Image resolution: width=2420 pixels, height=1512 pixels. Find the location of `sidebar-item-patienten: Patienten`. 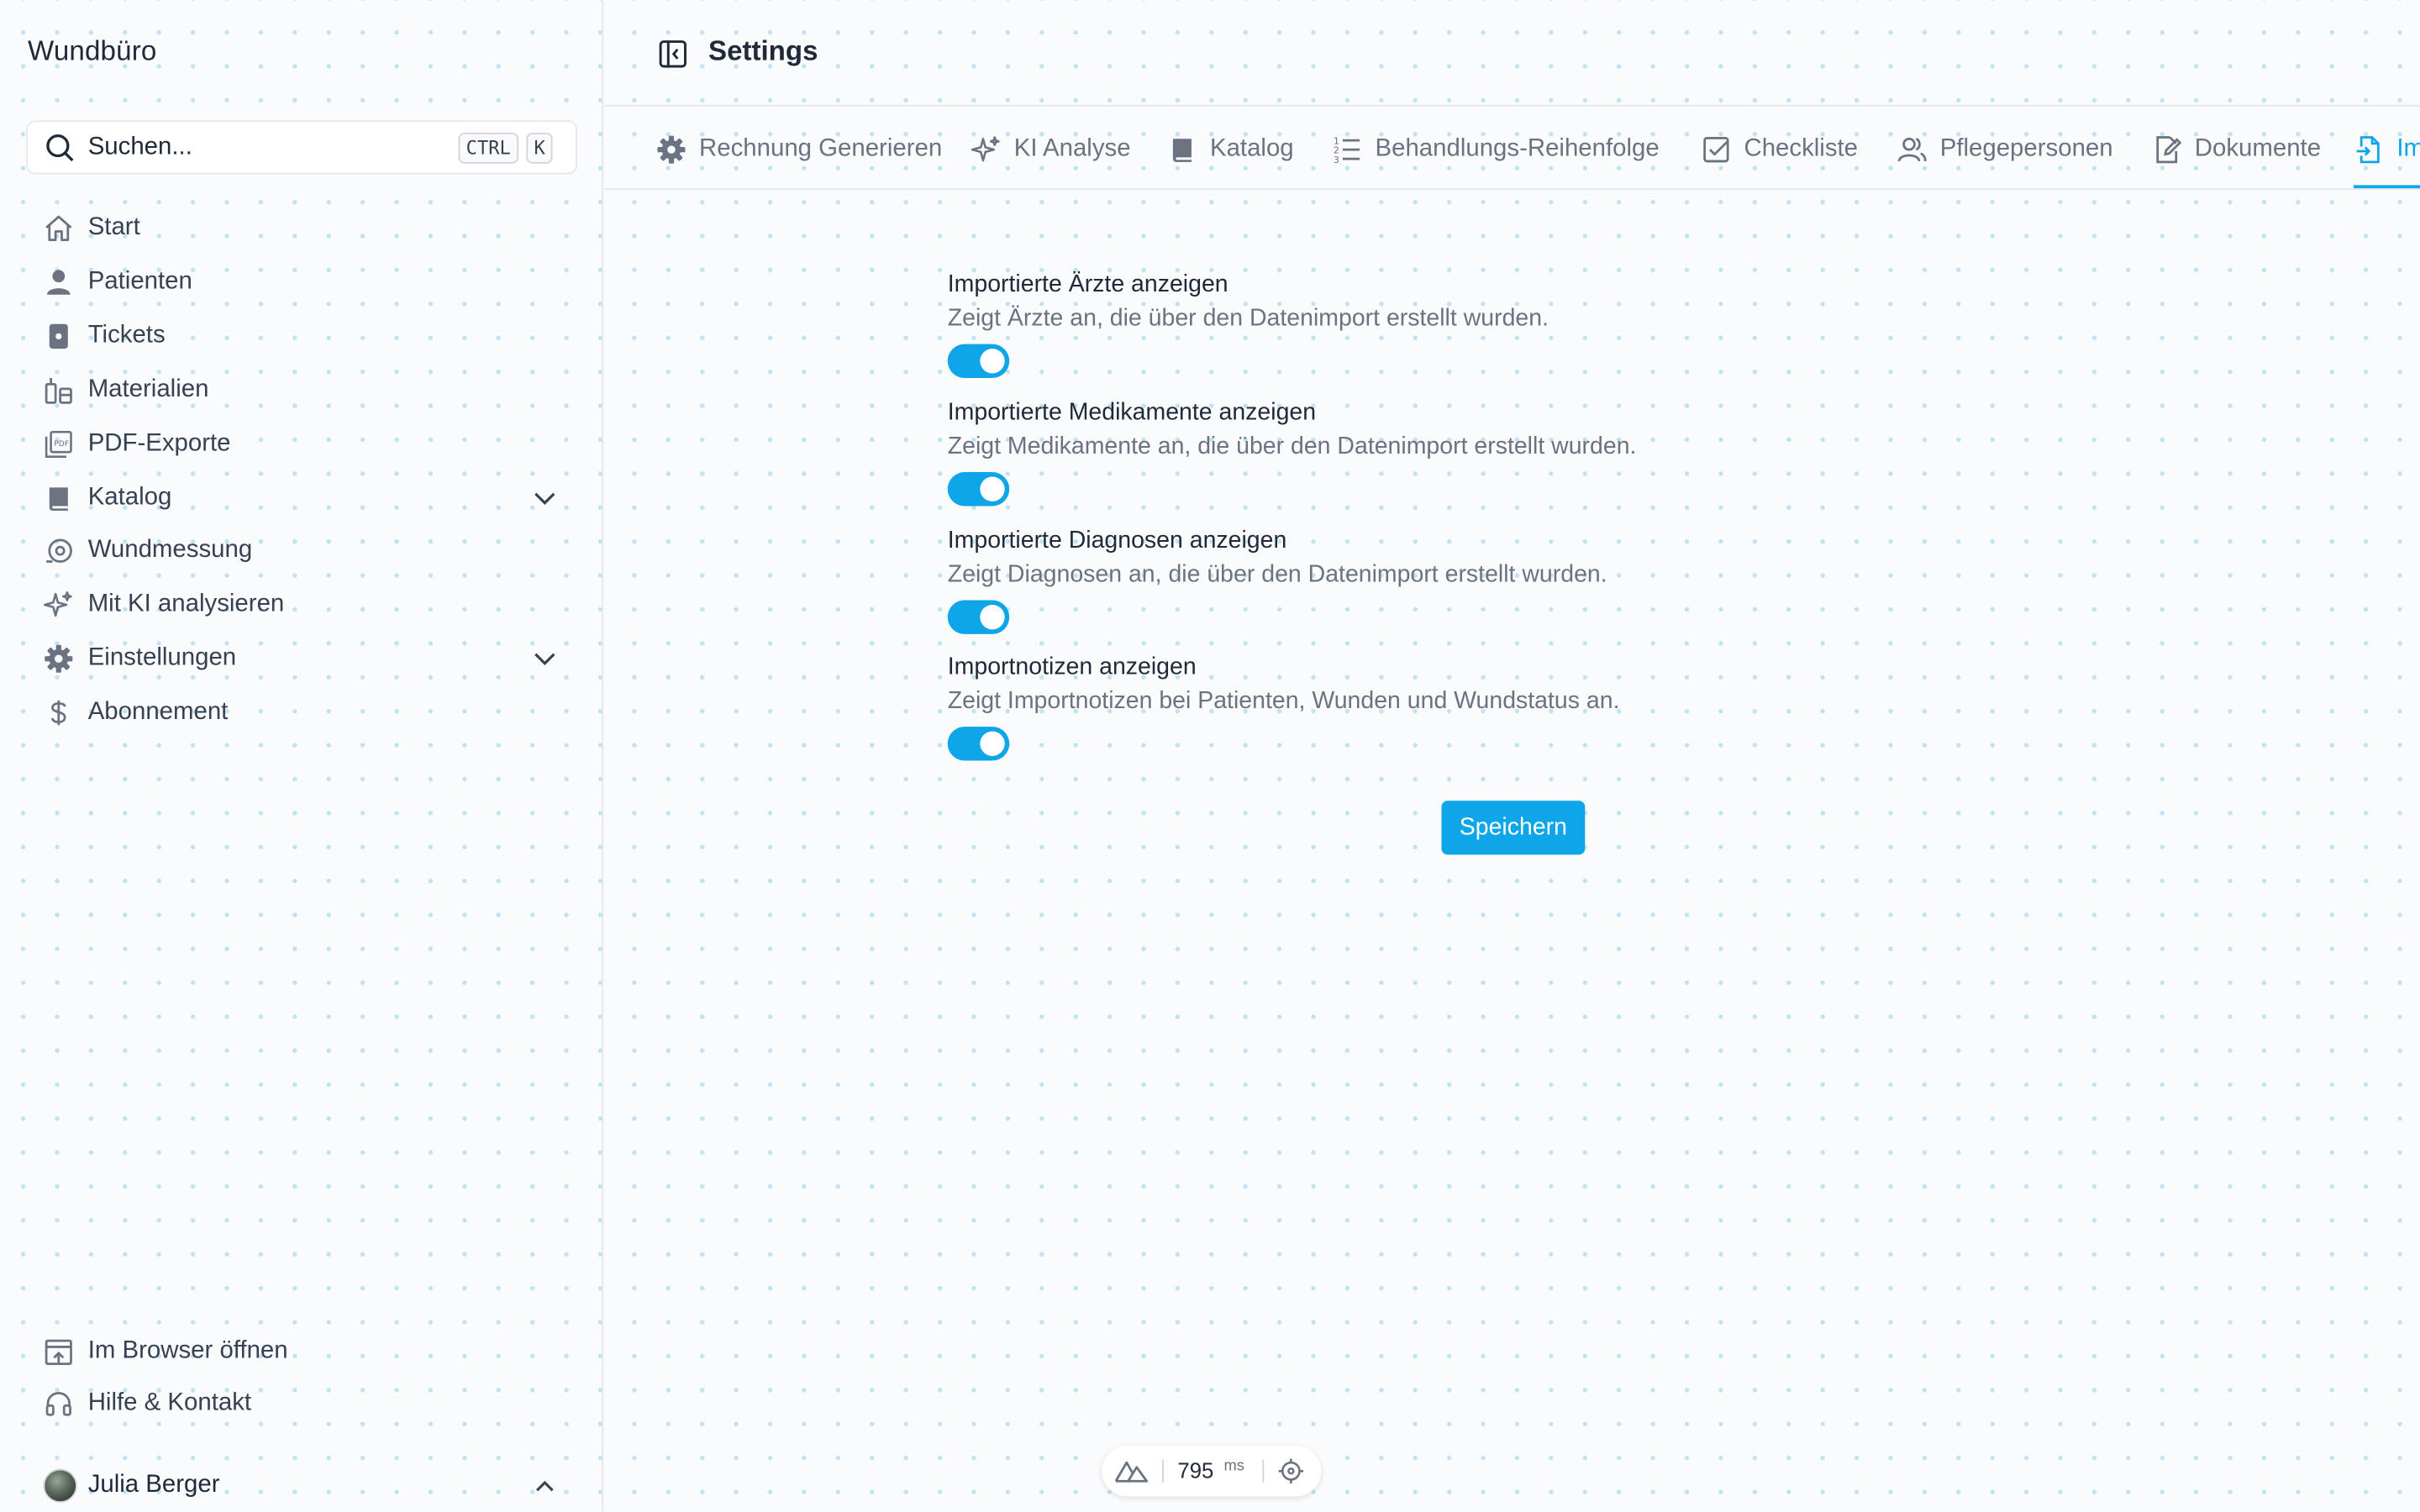

sidebar-item-patienten: Patienten is located at coordinates (305, 282).